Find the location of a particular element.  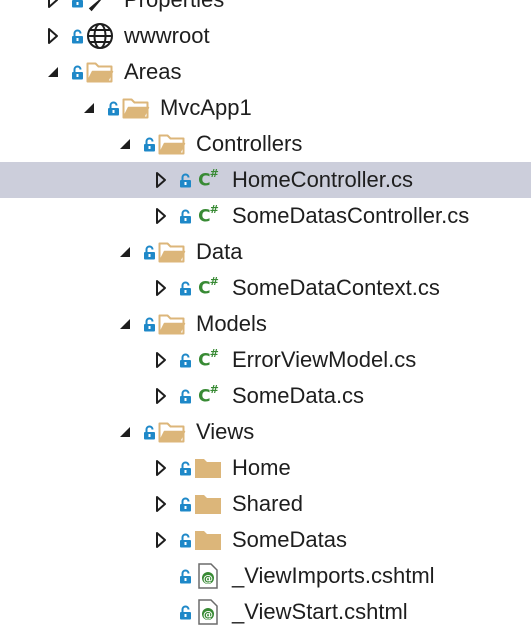

tree-item-viewstart-cshtml: @ _ViewStart.cshtml is located at coordinates (265, 612).